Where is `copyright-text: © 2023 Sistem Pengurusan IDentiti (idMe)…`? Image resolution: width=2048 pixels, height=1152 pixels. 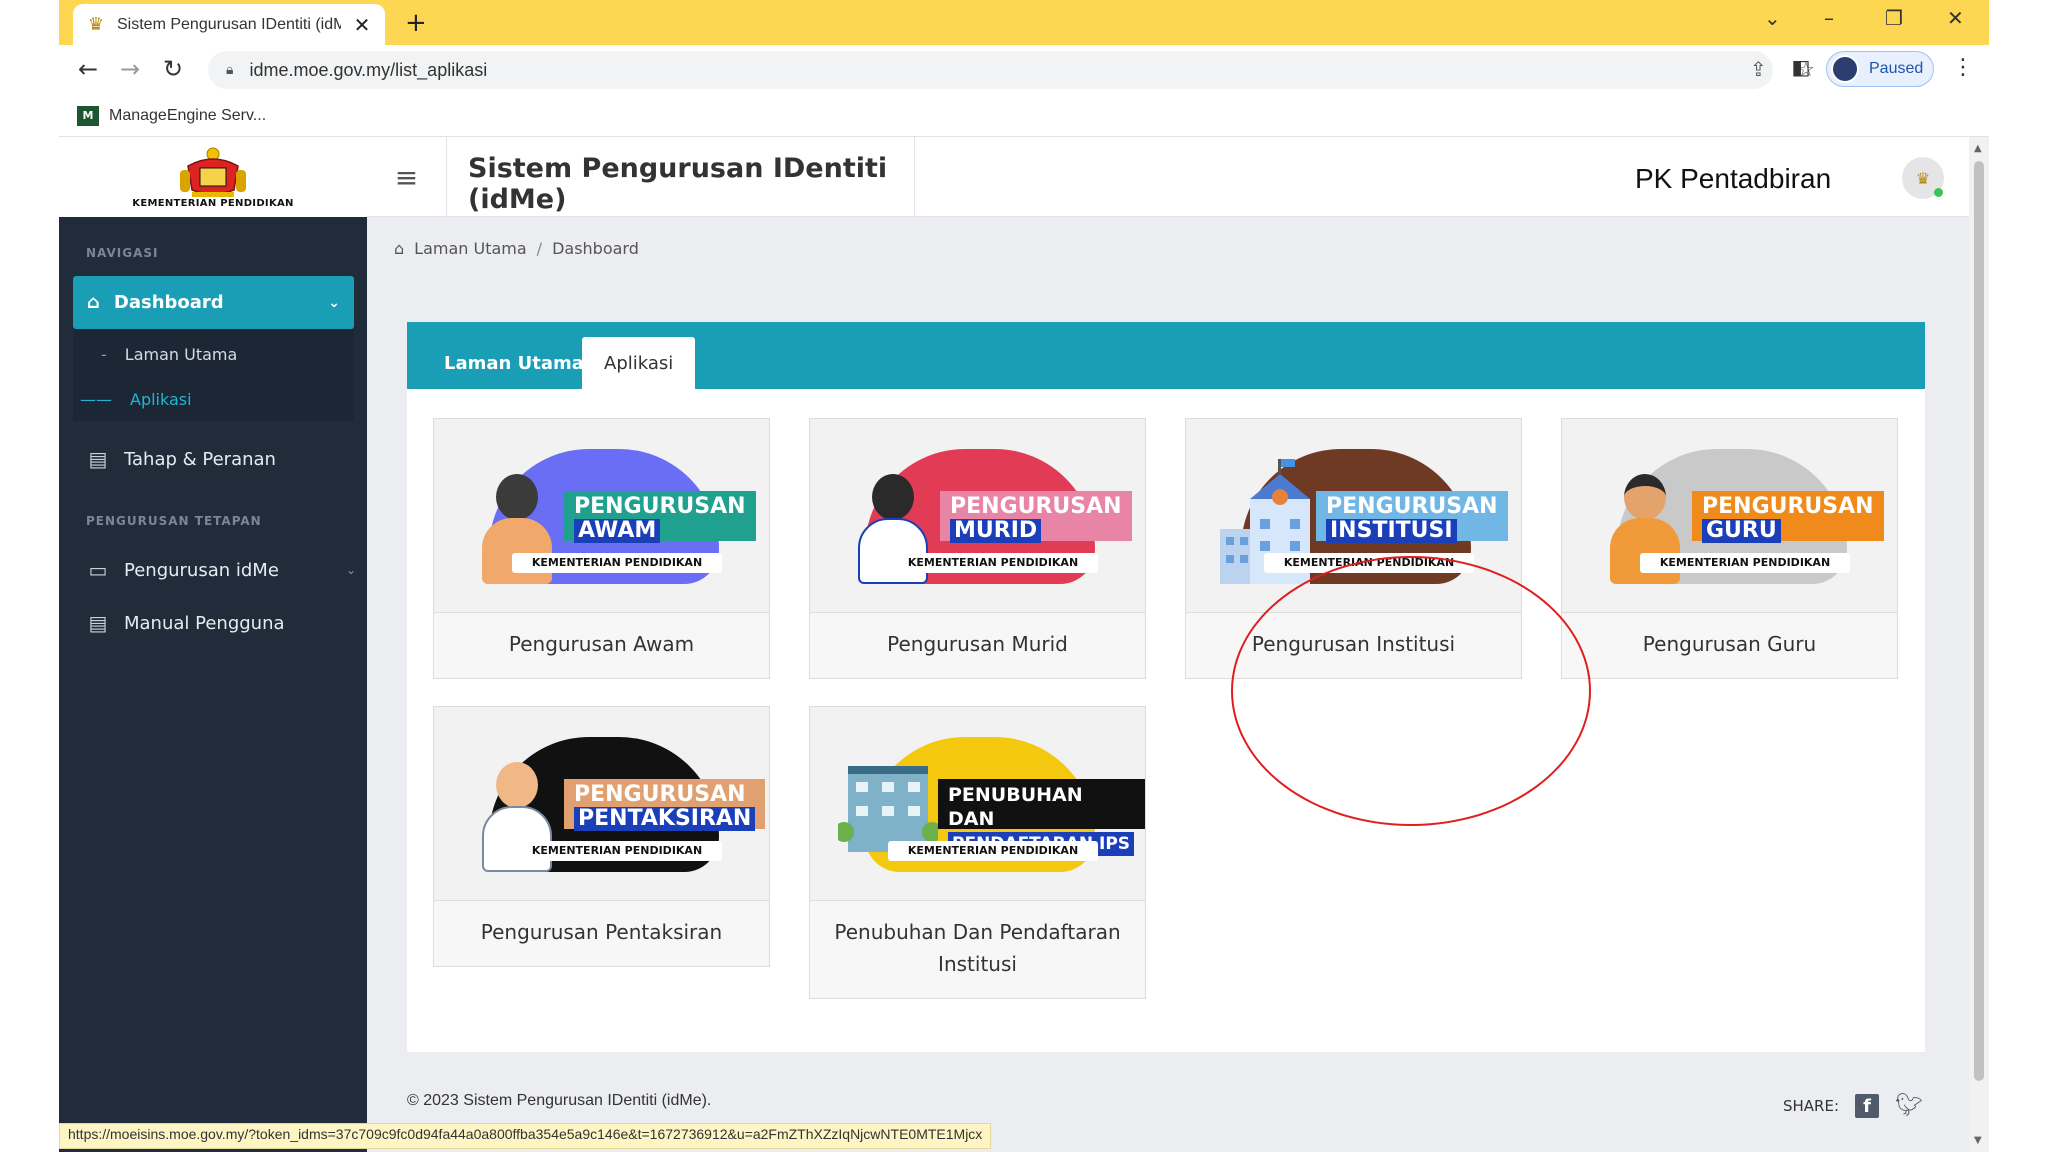
copyright-text: © 2023 Sistem Pengurusan IDentiti (idMe)… is located at coordinates (559, 1100).